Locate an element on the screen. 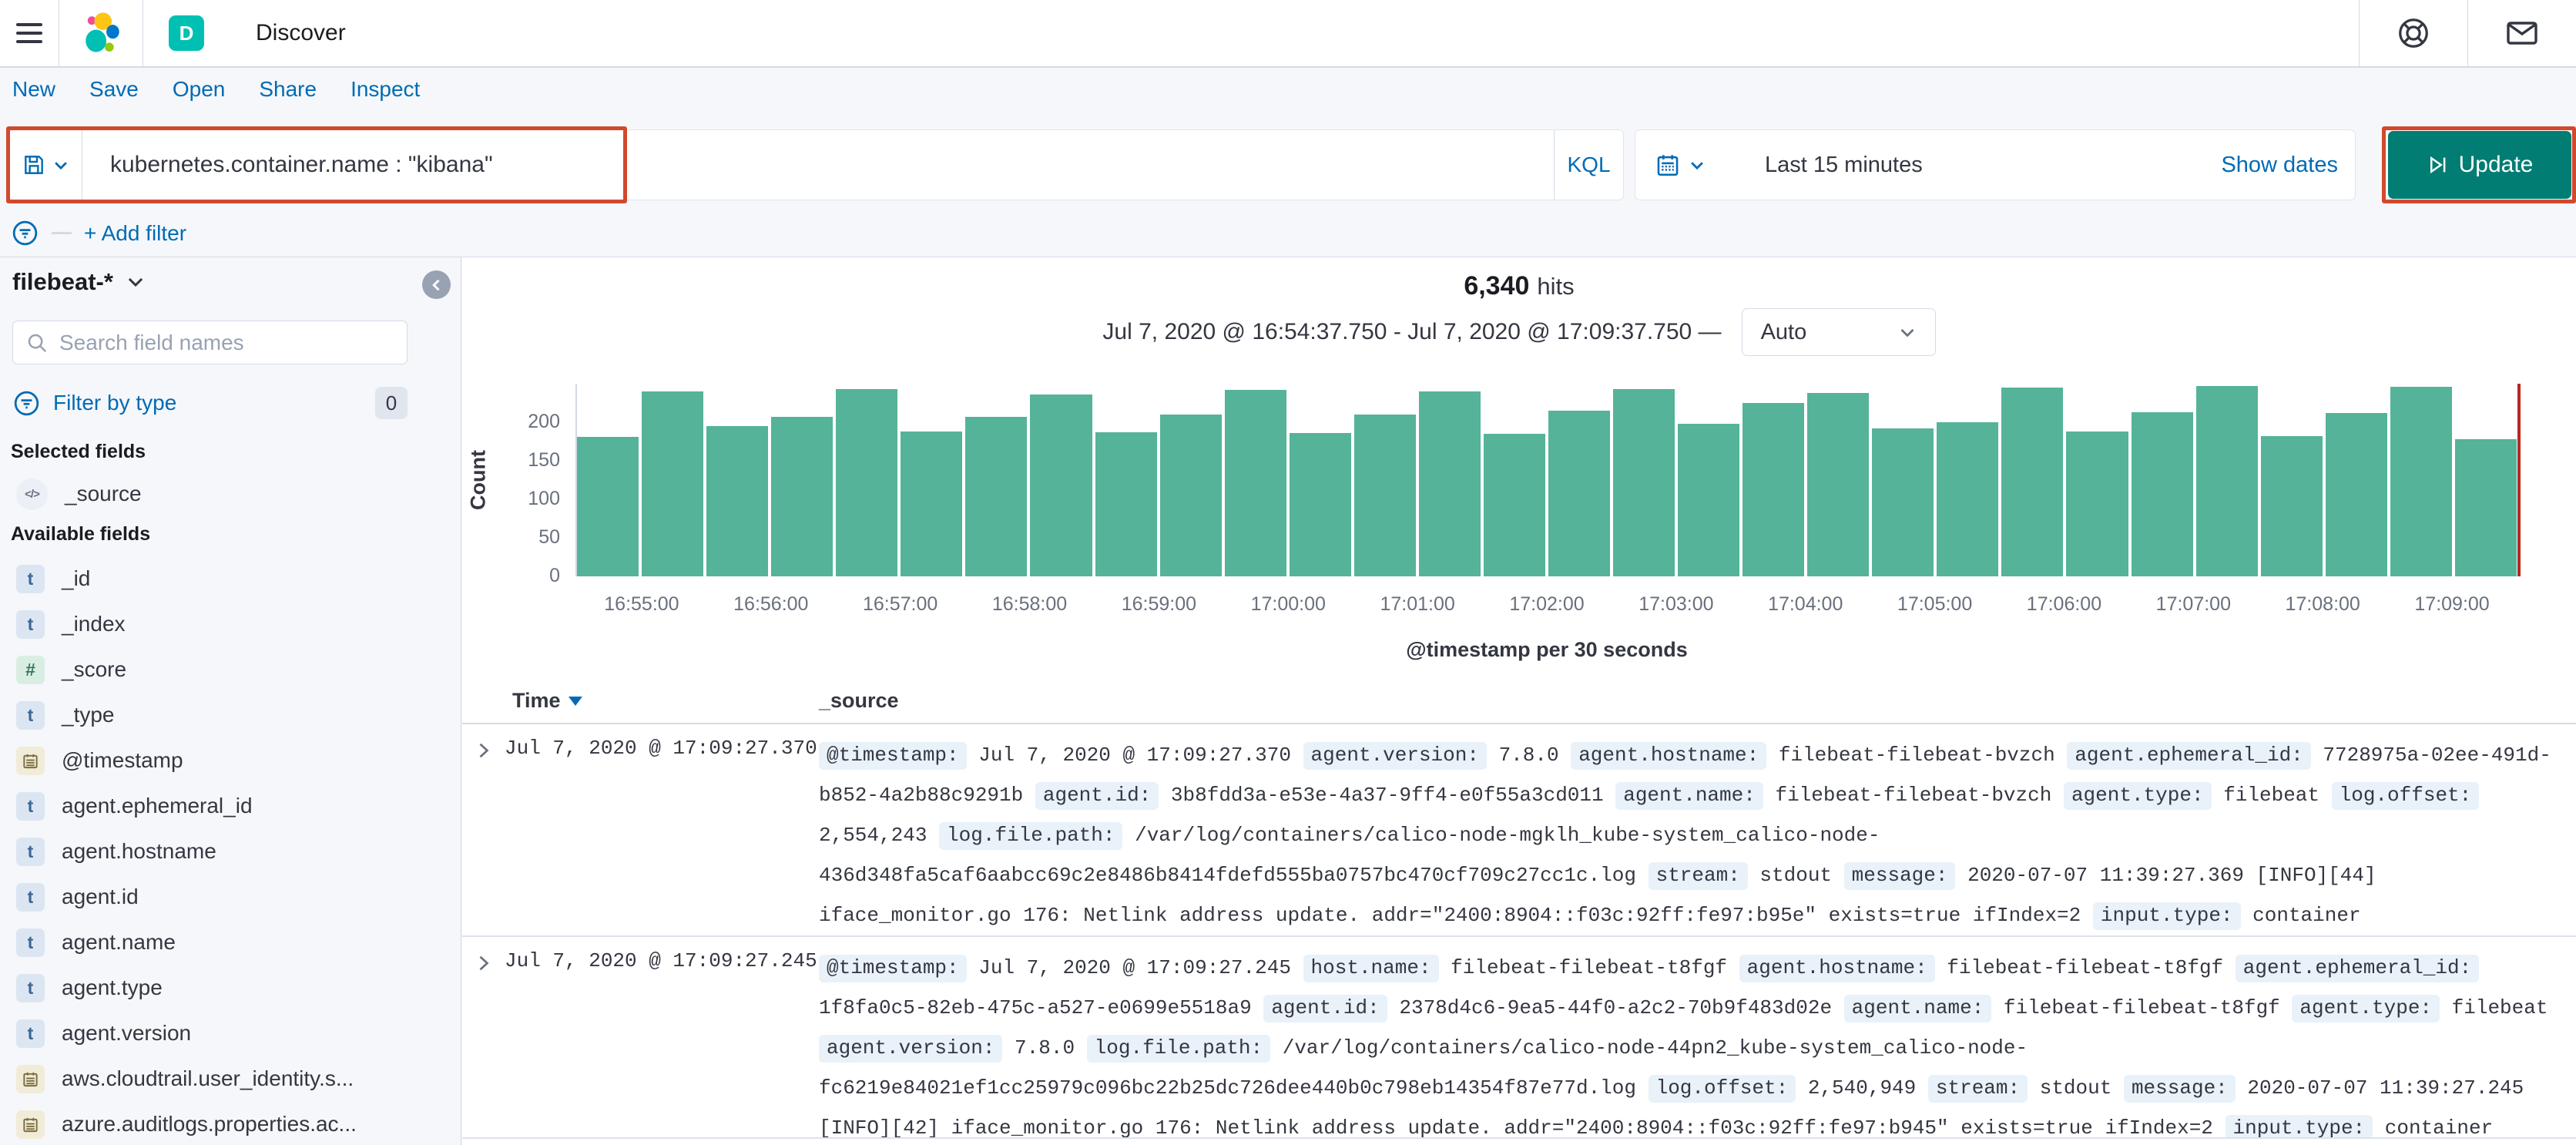 This screenshot has height=1145, width=2576. bar-16:57:30 is located at coordinates (996, 497).